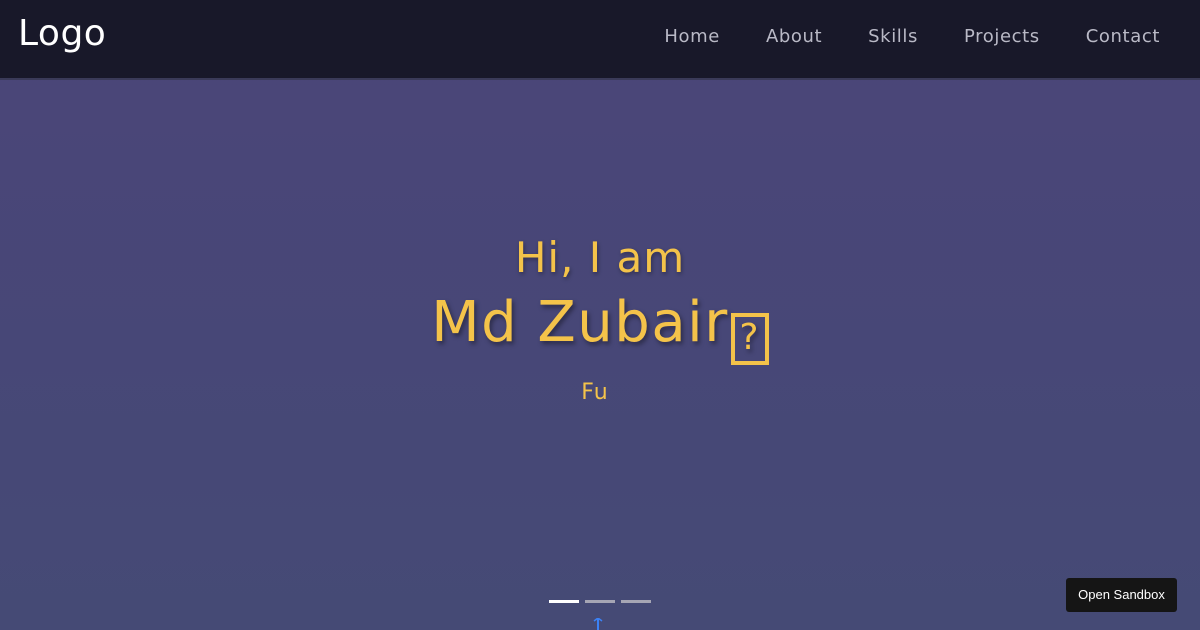  What do you see at coordinates (794, 36) in the screenshot?
I see `nav-link-about: About` at bounding box center [794, 36].